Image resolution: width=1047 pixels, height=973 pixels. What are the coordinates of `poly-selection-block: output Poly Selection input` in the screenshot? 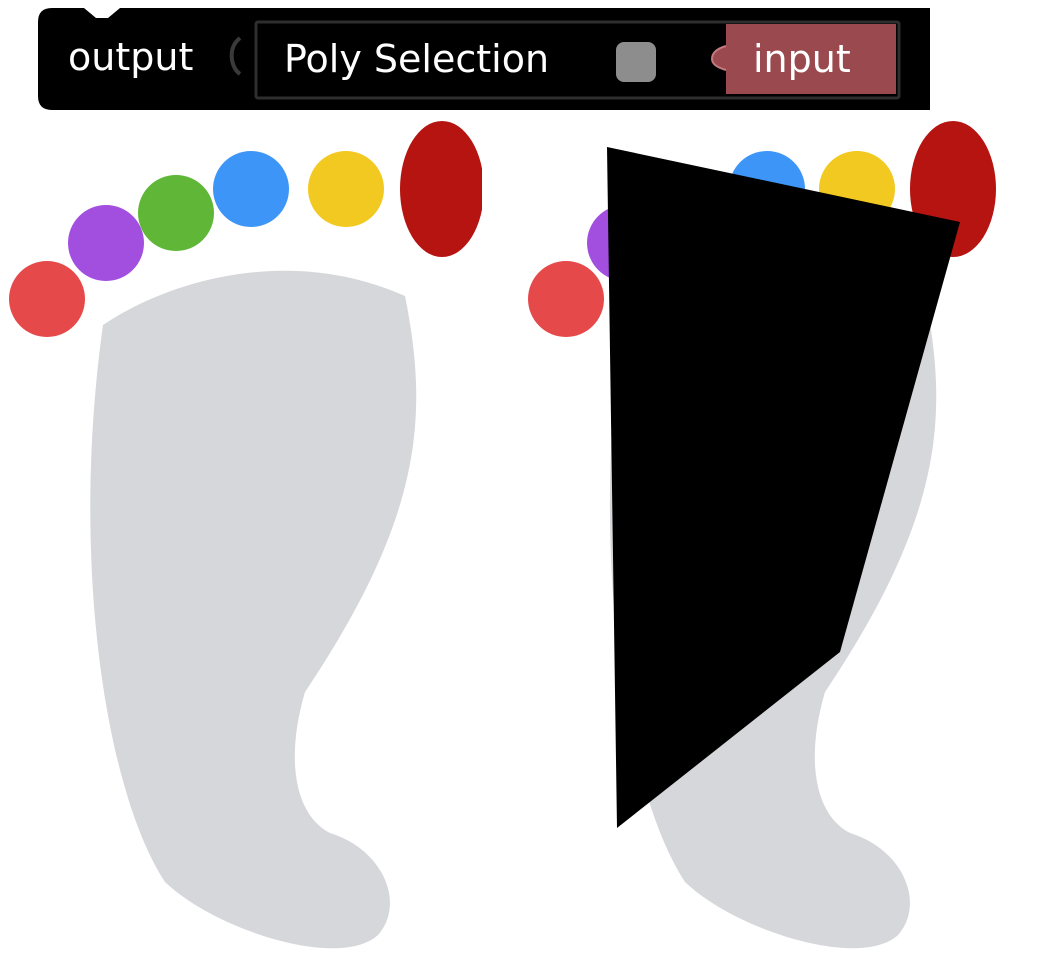 It's located at (484, 59).